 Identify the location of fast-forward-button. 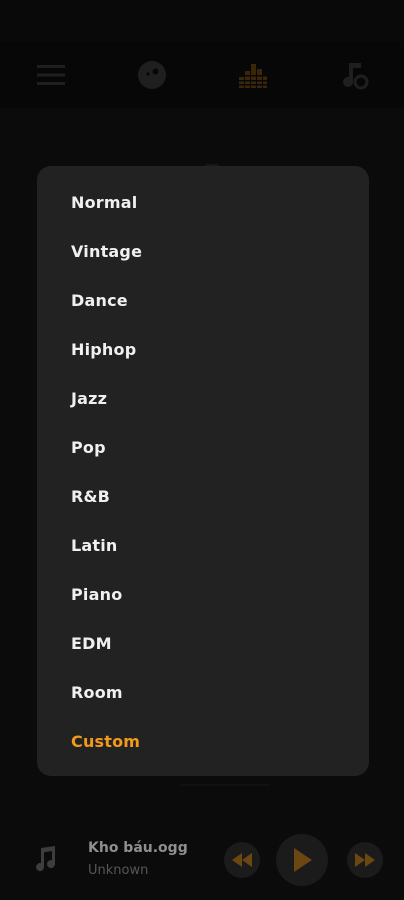
(365, 860).